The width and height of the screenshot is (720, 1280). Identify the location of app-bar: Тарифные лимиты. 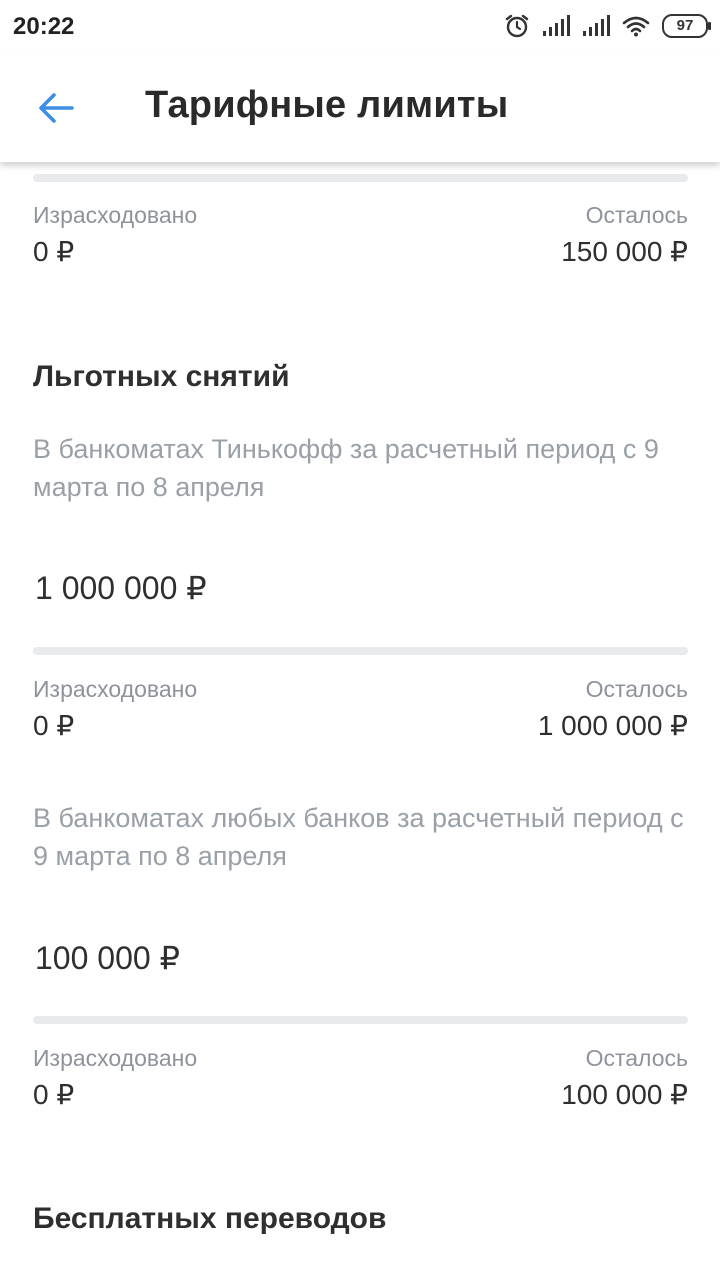
(360, 107).